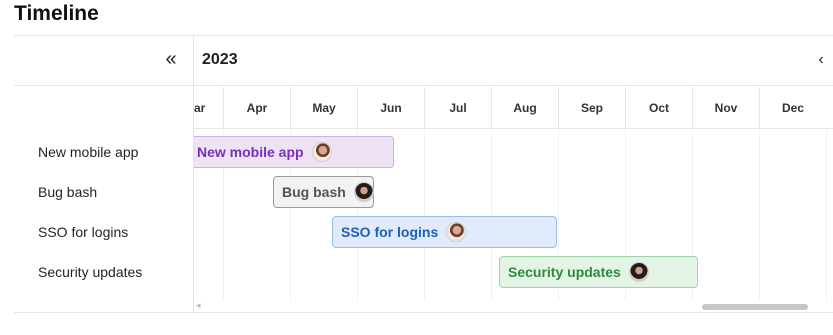  Describe the element at coordinates (314, 192) in the screenshot. I see `bar-label: Bug bash` at that location.